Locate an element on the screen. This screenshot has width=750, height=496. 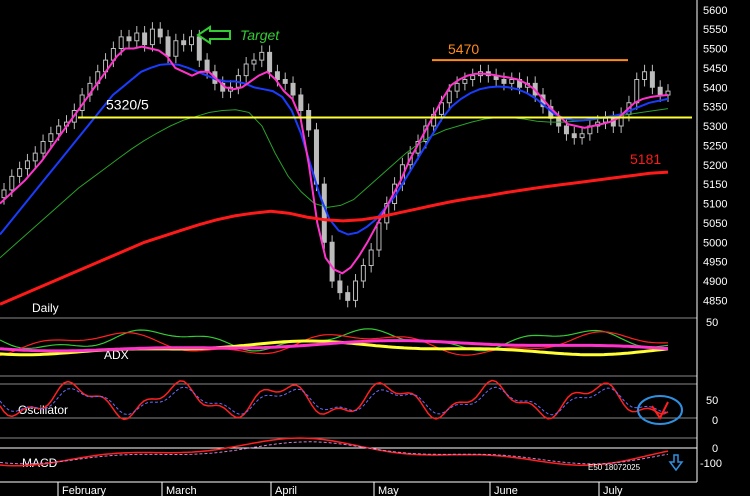
ma200-label: 5181 is located at coordinates (645, 159).